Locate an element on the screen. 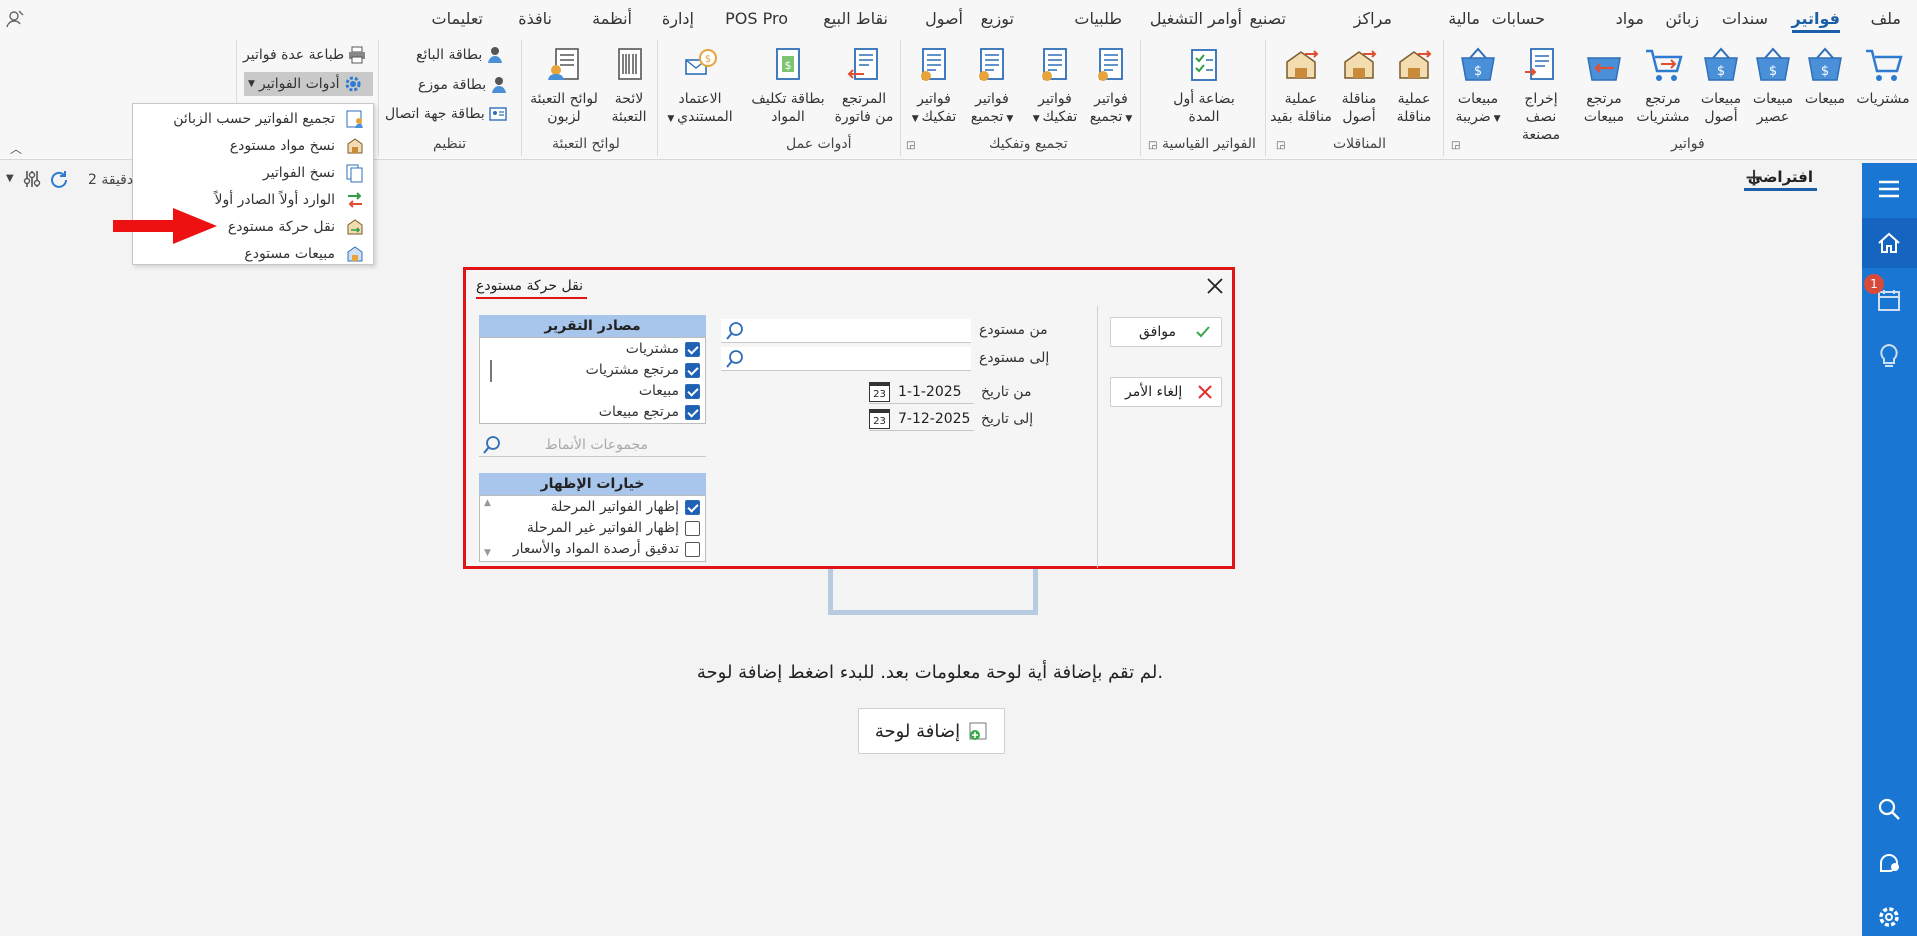 The height and width of the screenshot is (936, 1917). disassembly-invoices-button: فواتير ▼ تفكيك is located at coordinates (1055, 87).